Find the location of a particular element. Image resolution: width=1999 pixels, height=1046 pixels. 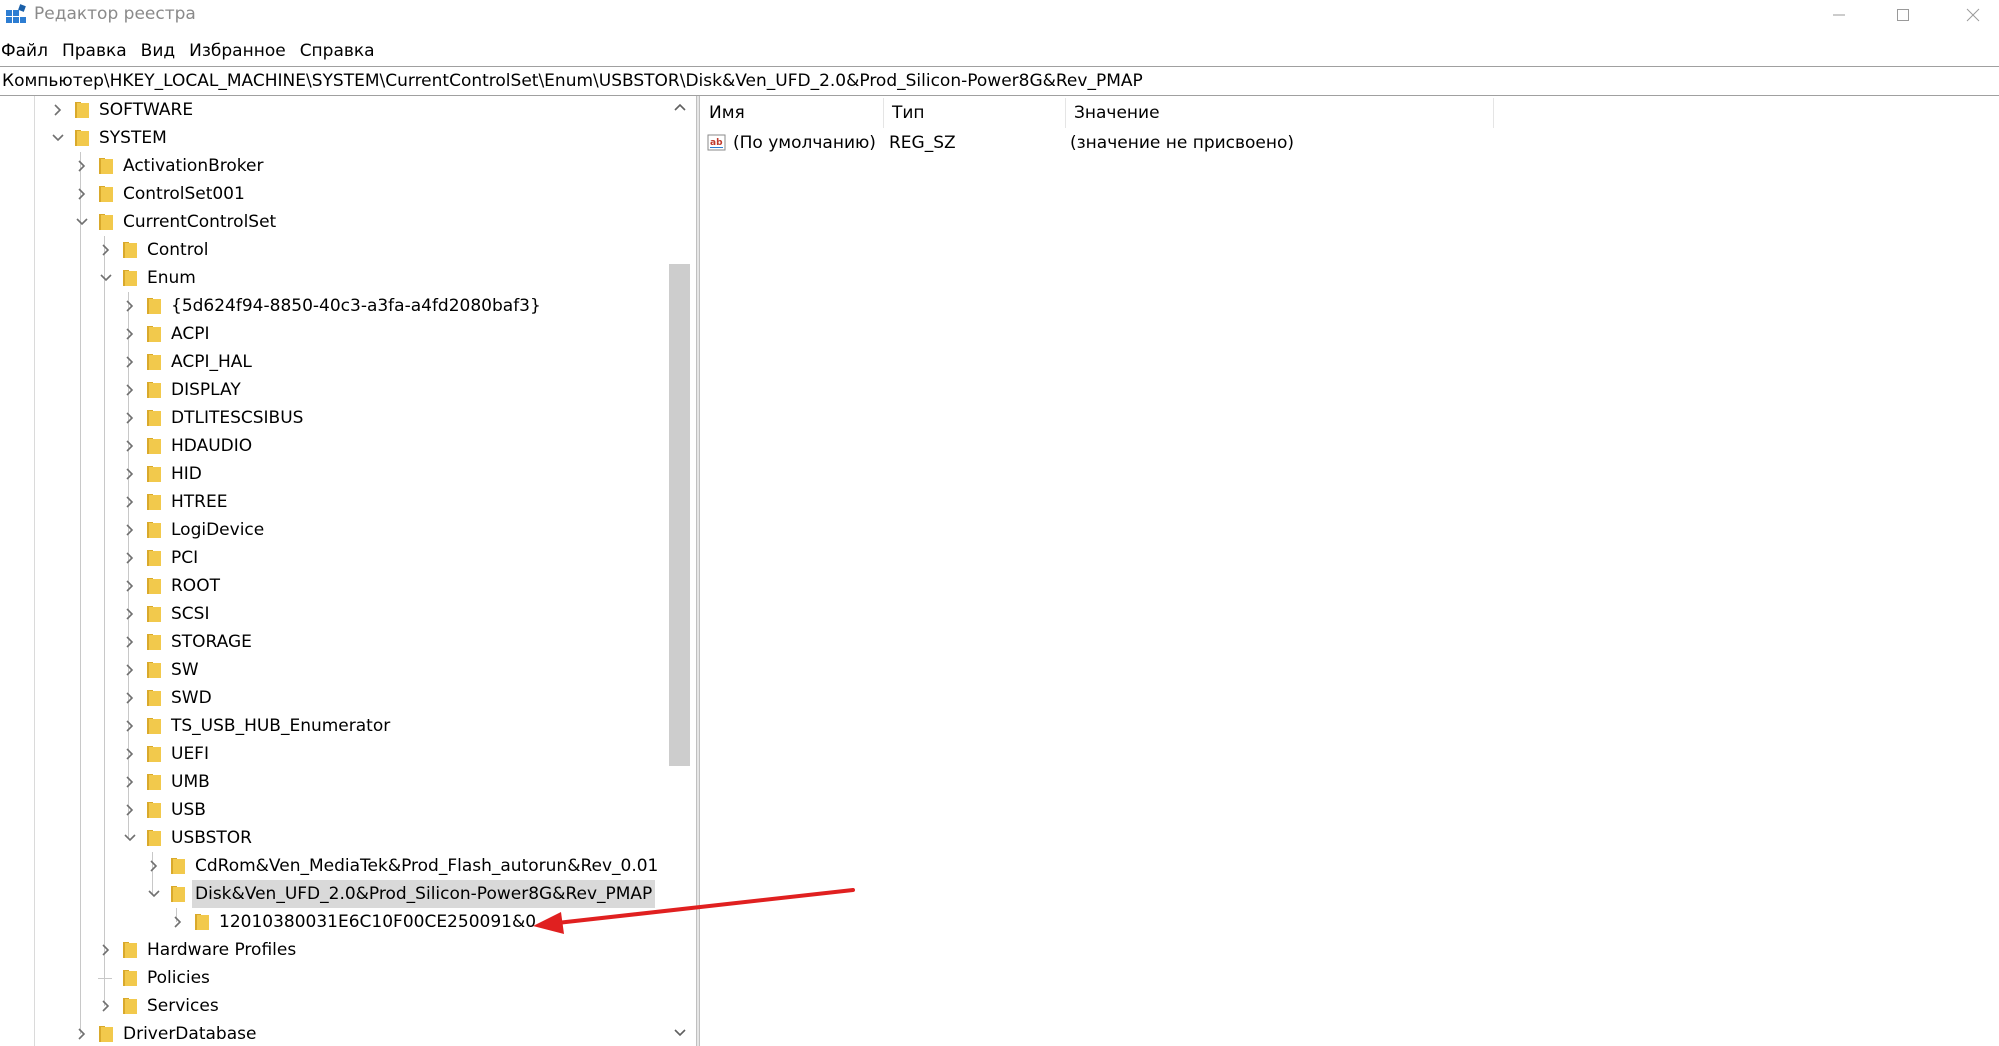

tree-item-label: SW is located at coordinates (185, 670).